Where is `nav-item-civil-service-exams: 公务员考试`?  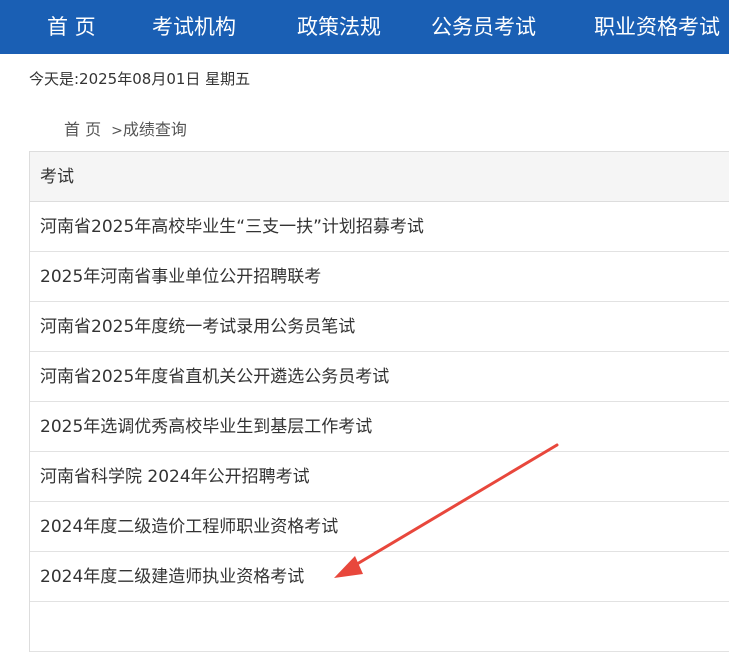
nav-item-civil-service-exams: 公务员考试 is located at coordinates (483, 27).